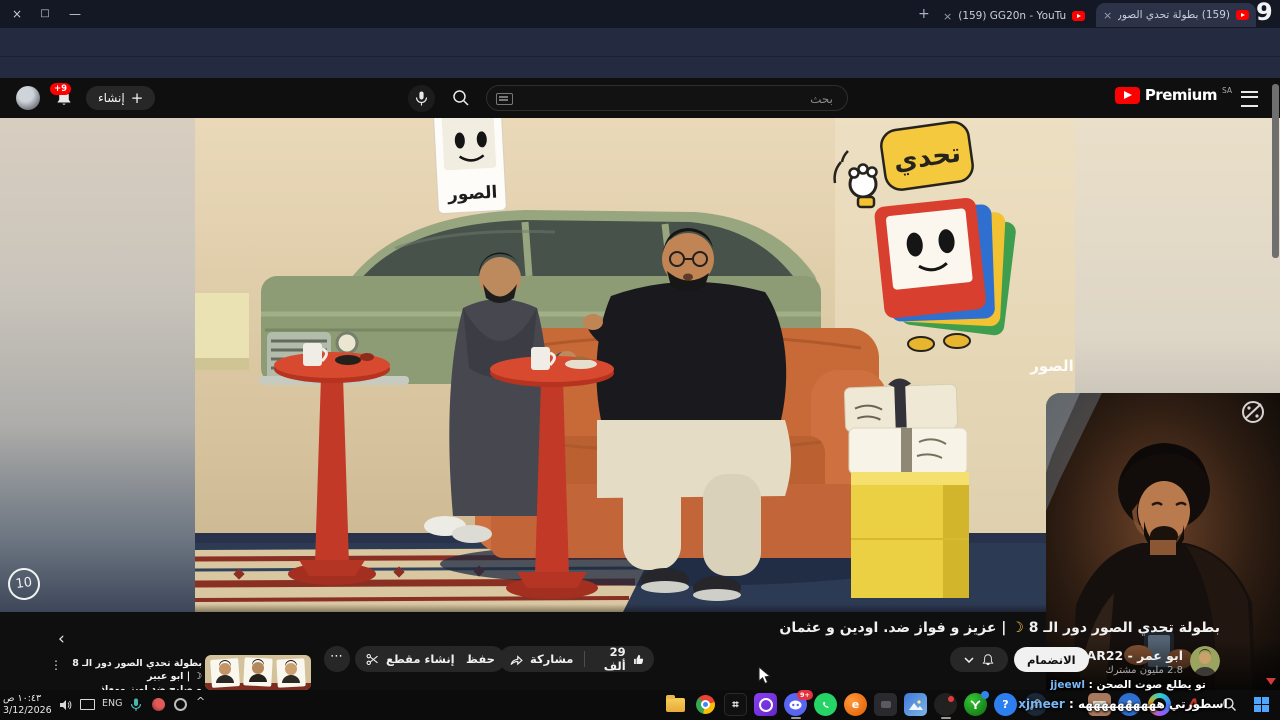 This screenshot has height=720, width=1280. Describe the element at coordinates (825, 704) in the screenshot. I see `whatsapp-icon` at that location.